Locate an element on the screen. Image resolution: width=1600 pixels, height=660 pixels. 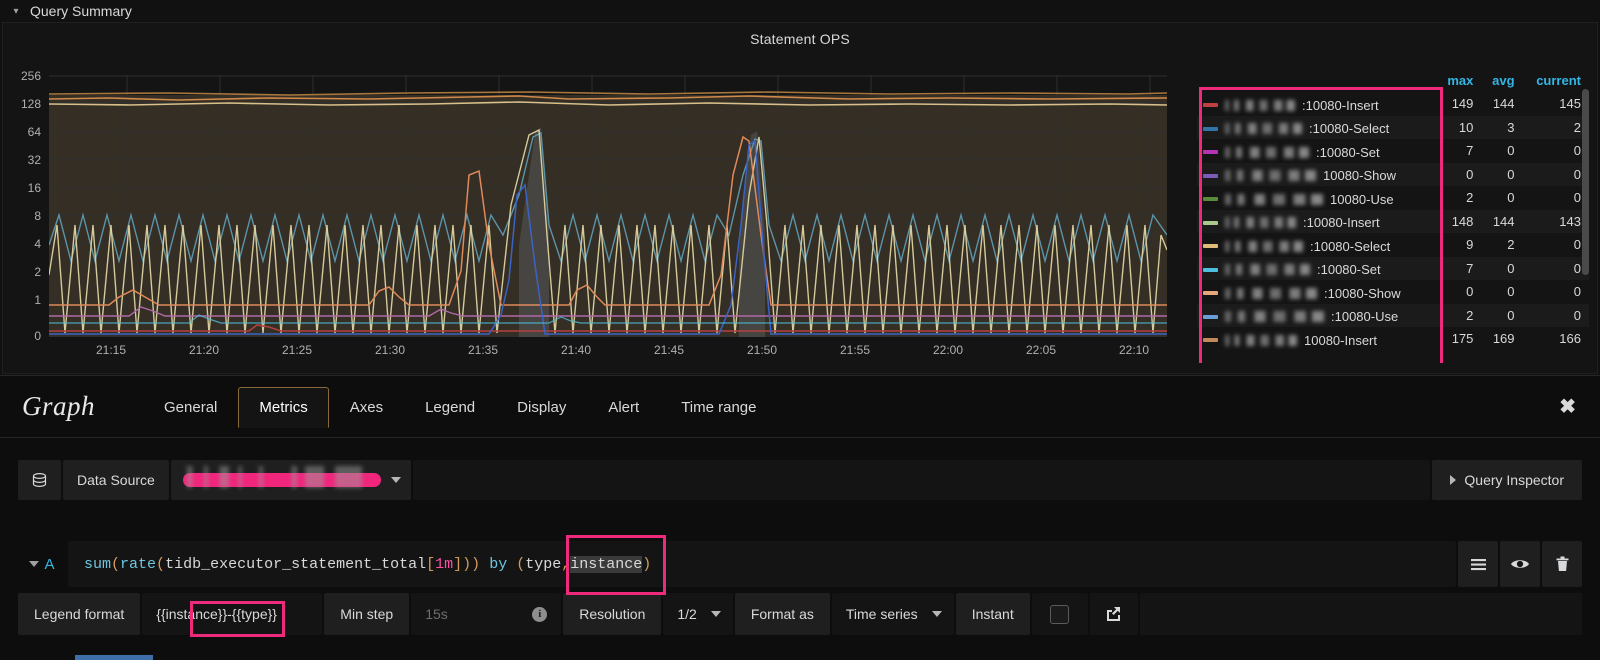
legend-avg-value: 144 is located at coordinates (1503, 104).